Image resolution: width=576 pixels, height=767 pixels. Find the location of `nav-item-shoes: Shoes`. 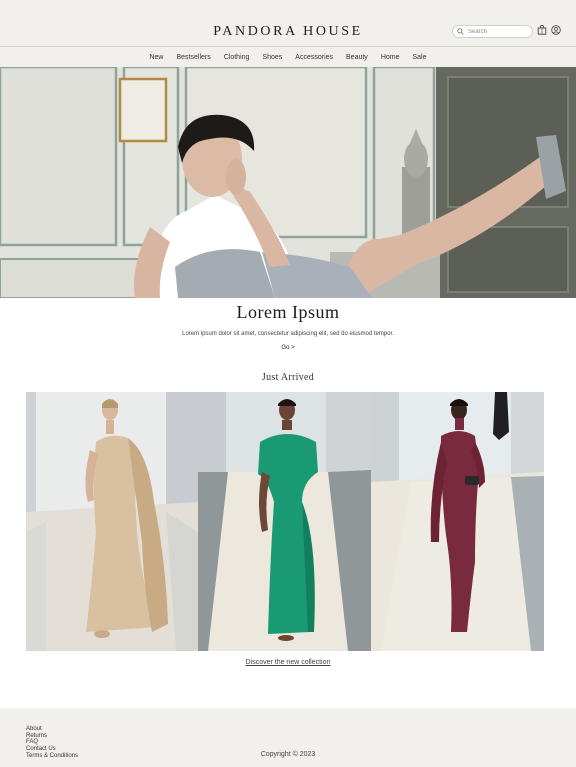

nav-item-shoes: Shoes is located at coordinates (272, 57).